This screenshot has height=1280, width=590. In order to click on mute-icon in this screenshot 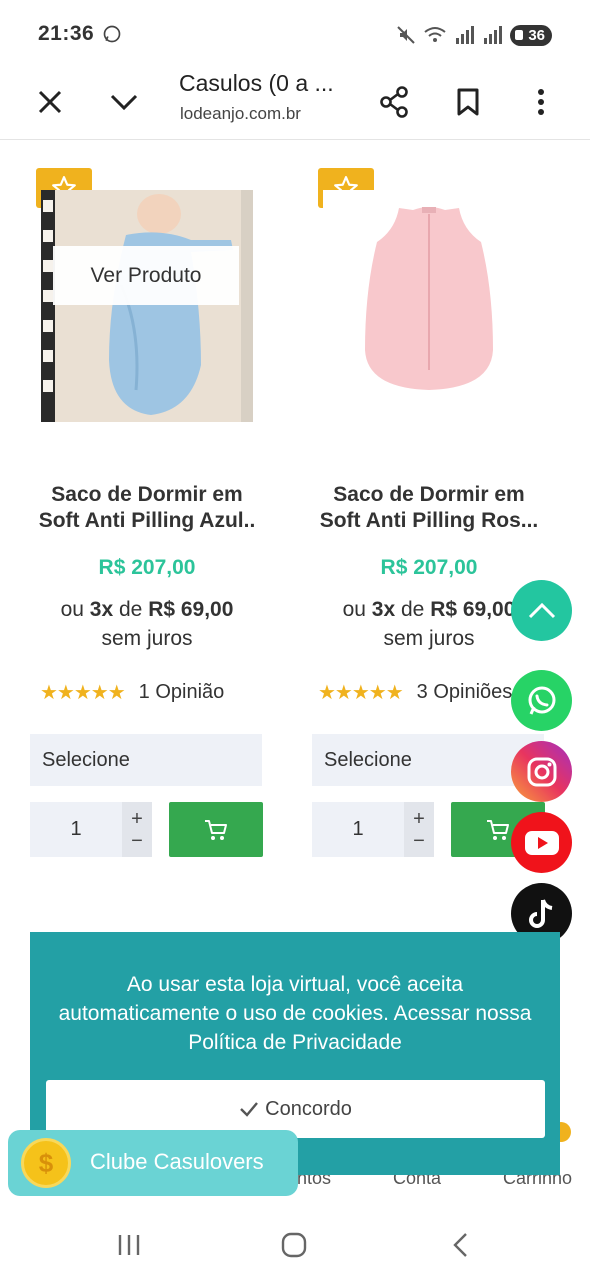, I will do `click(406, 35)`.